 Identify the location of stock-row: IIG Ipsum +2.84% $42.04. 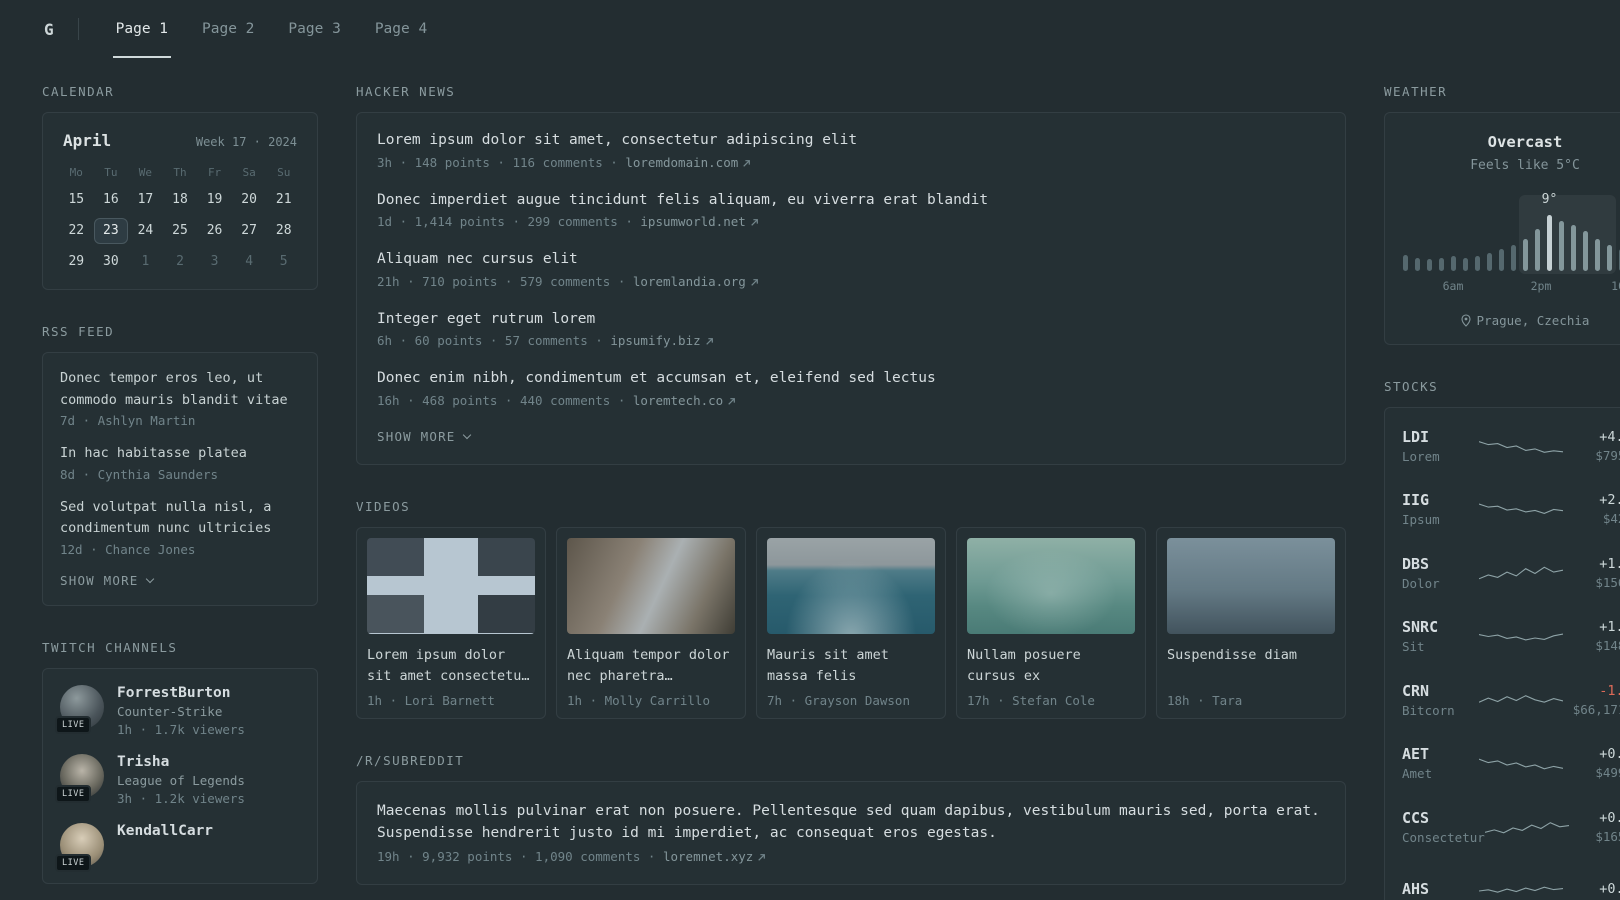
(1511, 510).